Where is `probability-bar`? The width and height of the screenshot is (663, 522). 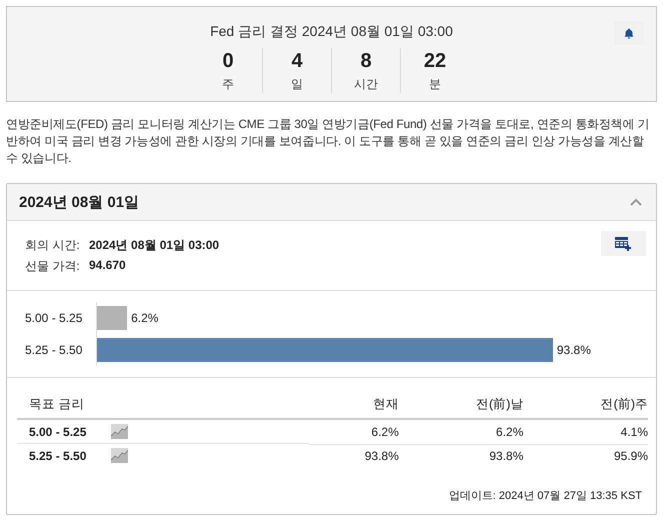
probability-bar is located at coordinates (112, 318).